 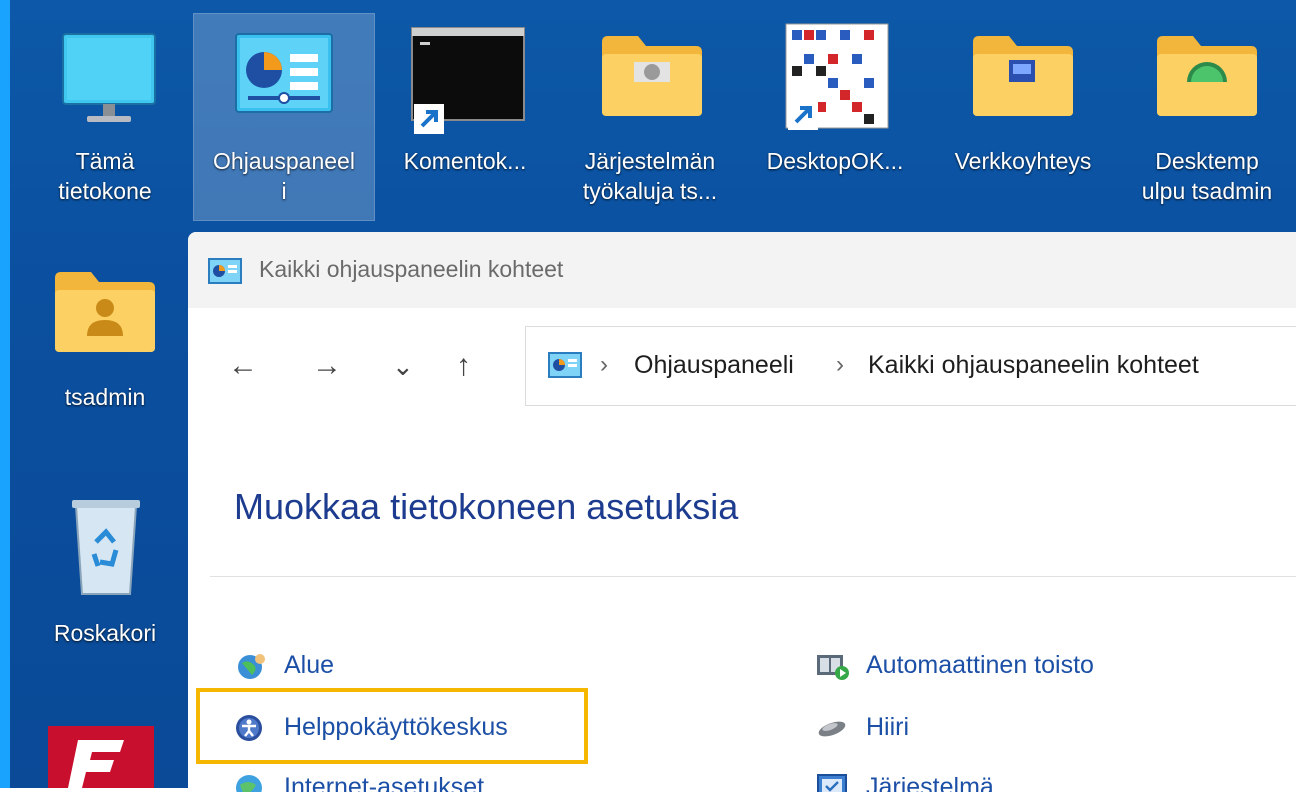 What do you see at coordinates (105, 161) in the screenshot?
I see `desktop-icon-label: Tämä` at bounding box center [105, 161].